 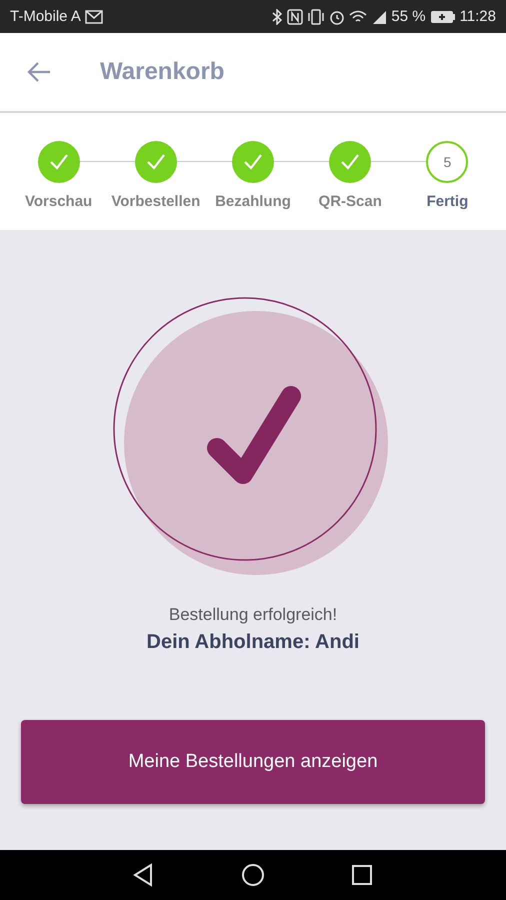 I want to click on battery-icon, so click(x=443, y=17).